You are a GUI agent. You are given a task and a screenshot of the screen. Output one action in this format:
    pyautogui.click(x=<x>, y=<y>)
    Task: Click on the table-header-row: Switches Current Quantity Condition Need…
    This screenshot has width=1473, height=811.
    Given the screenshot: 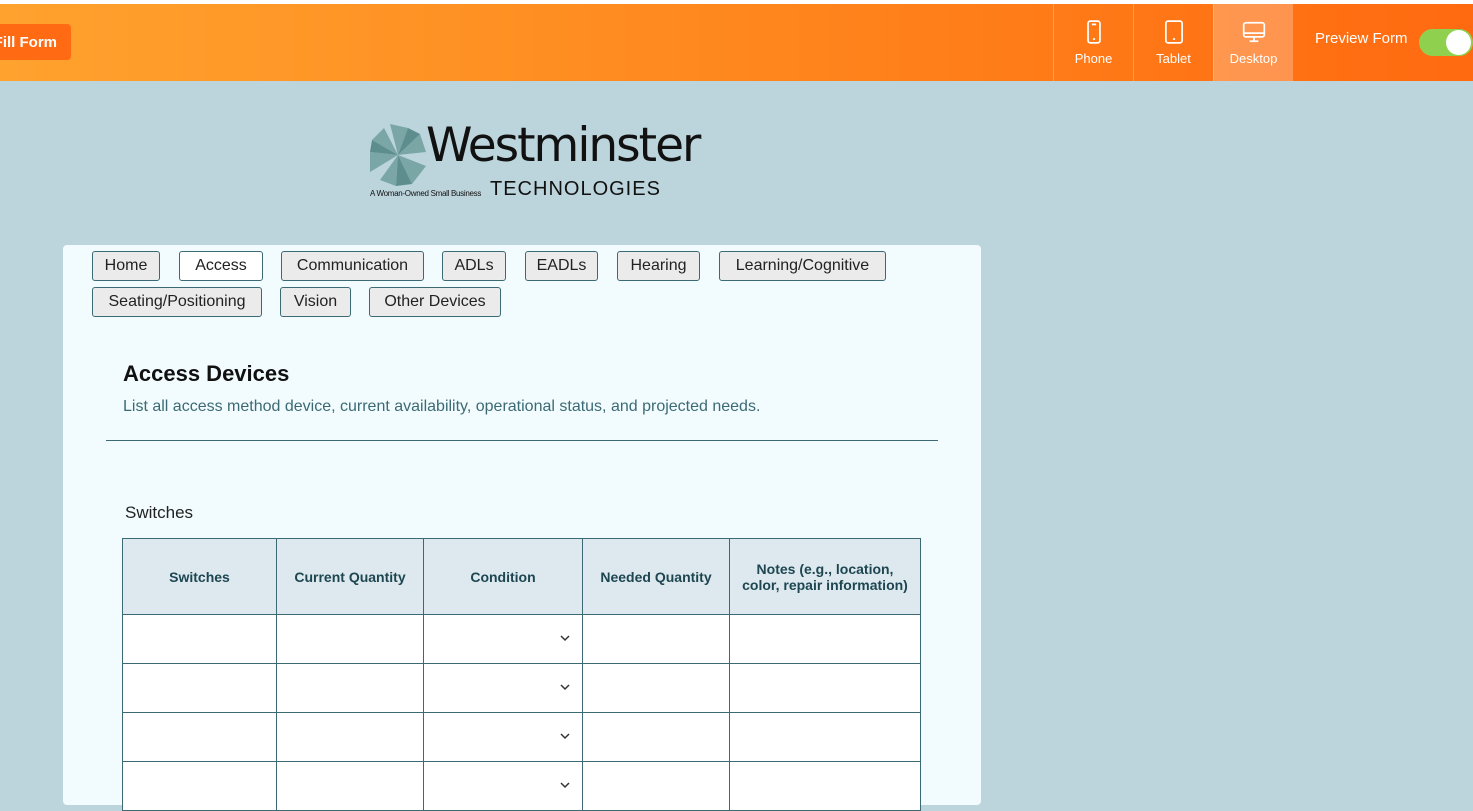 What is the action you would take?
    pyautogui.click(x=521, y=576)
    